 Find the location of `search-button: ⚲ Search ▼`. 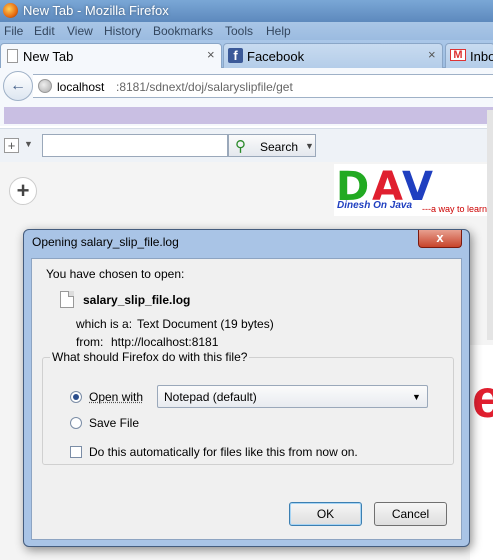

search-button: ⚲ Search ▼ is located at coordinates (272, 145).